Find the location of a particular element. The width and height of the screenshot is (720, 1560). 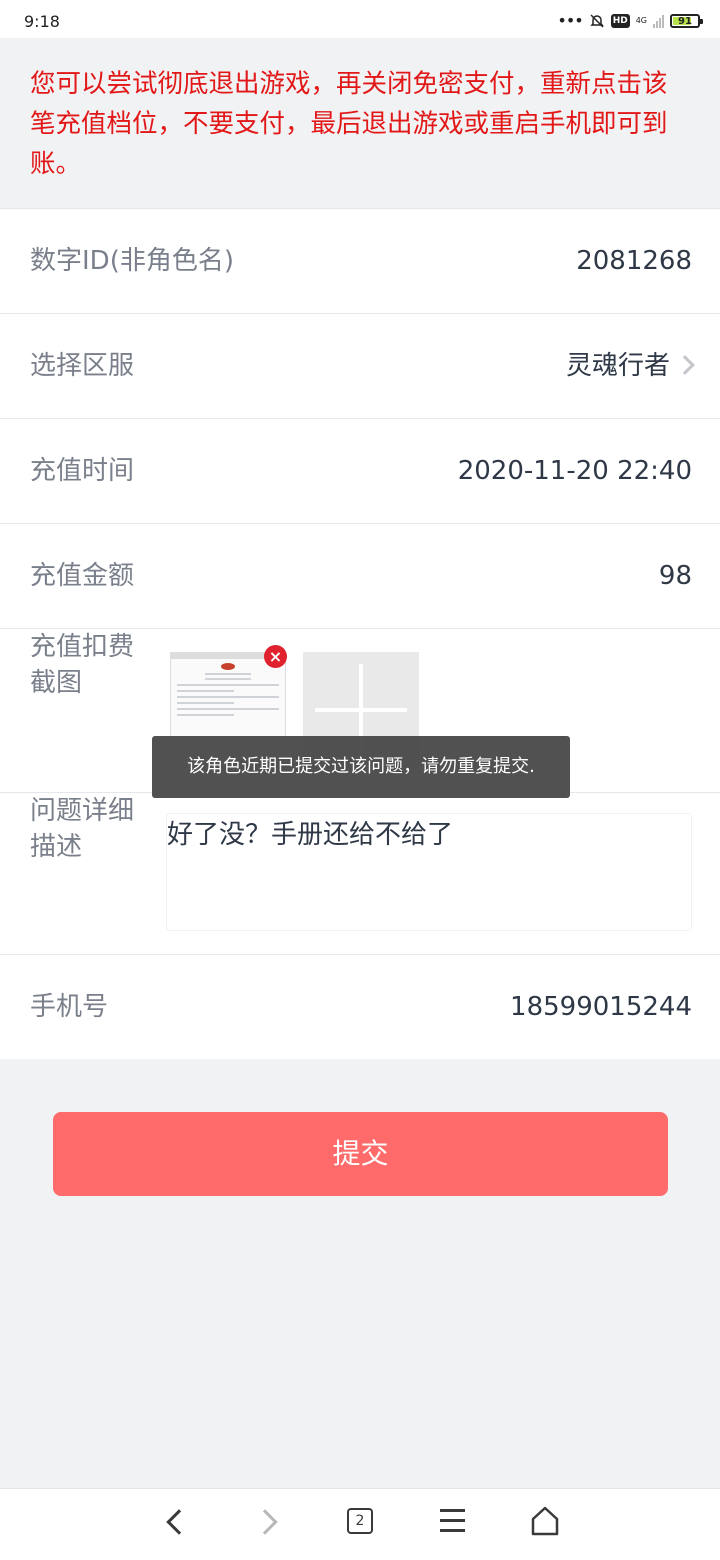

mute-bell-icon is located at coordinates (596, 21).